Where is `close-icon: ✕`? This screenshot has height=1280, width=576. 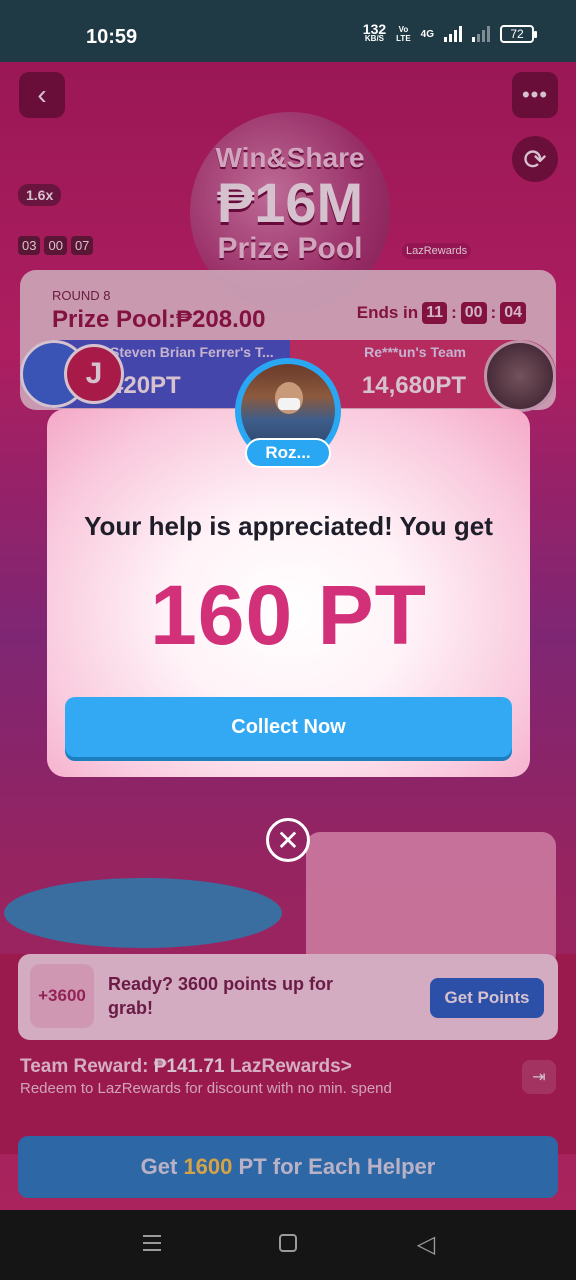
close-icon: ✕ is located at coordinates (288, 840).